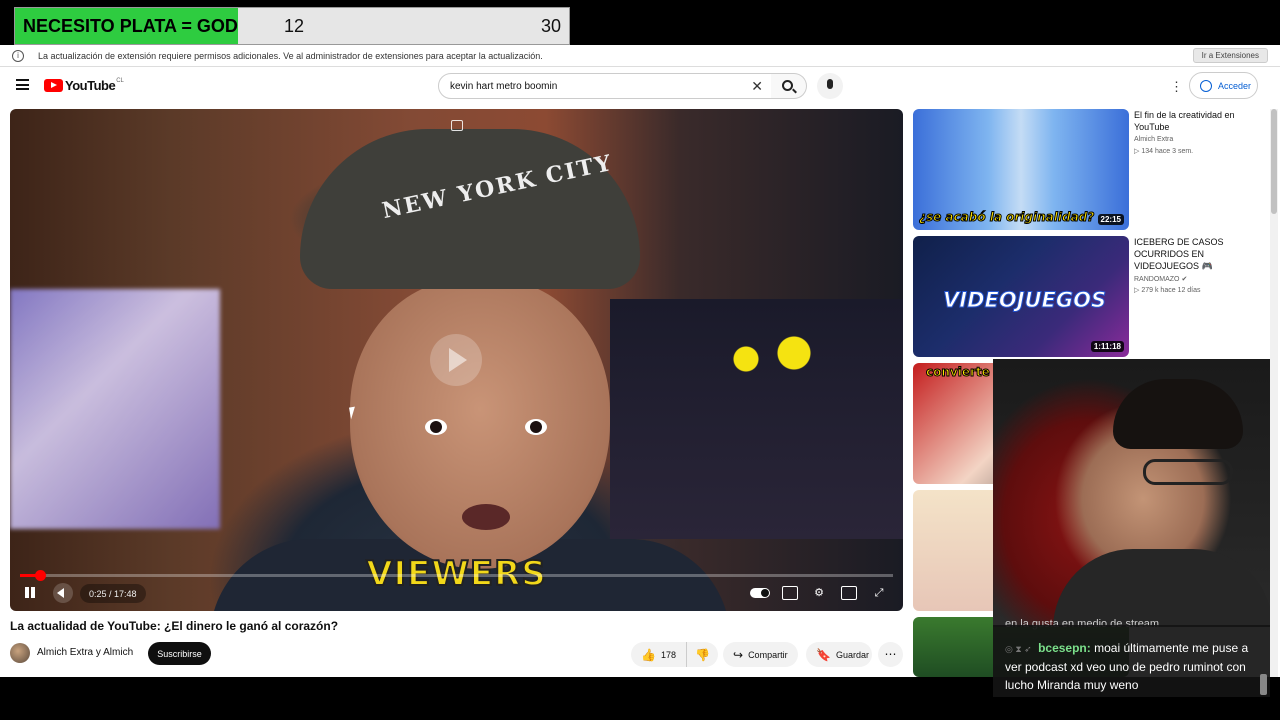 This screenshot has height=720, width=1280. What do you see at coordinates (113, 593) in the screenshot?
I see `time-display: 0:25 / 17:48` at bounding box center [113, 593].